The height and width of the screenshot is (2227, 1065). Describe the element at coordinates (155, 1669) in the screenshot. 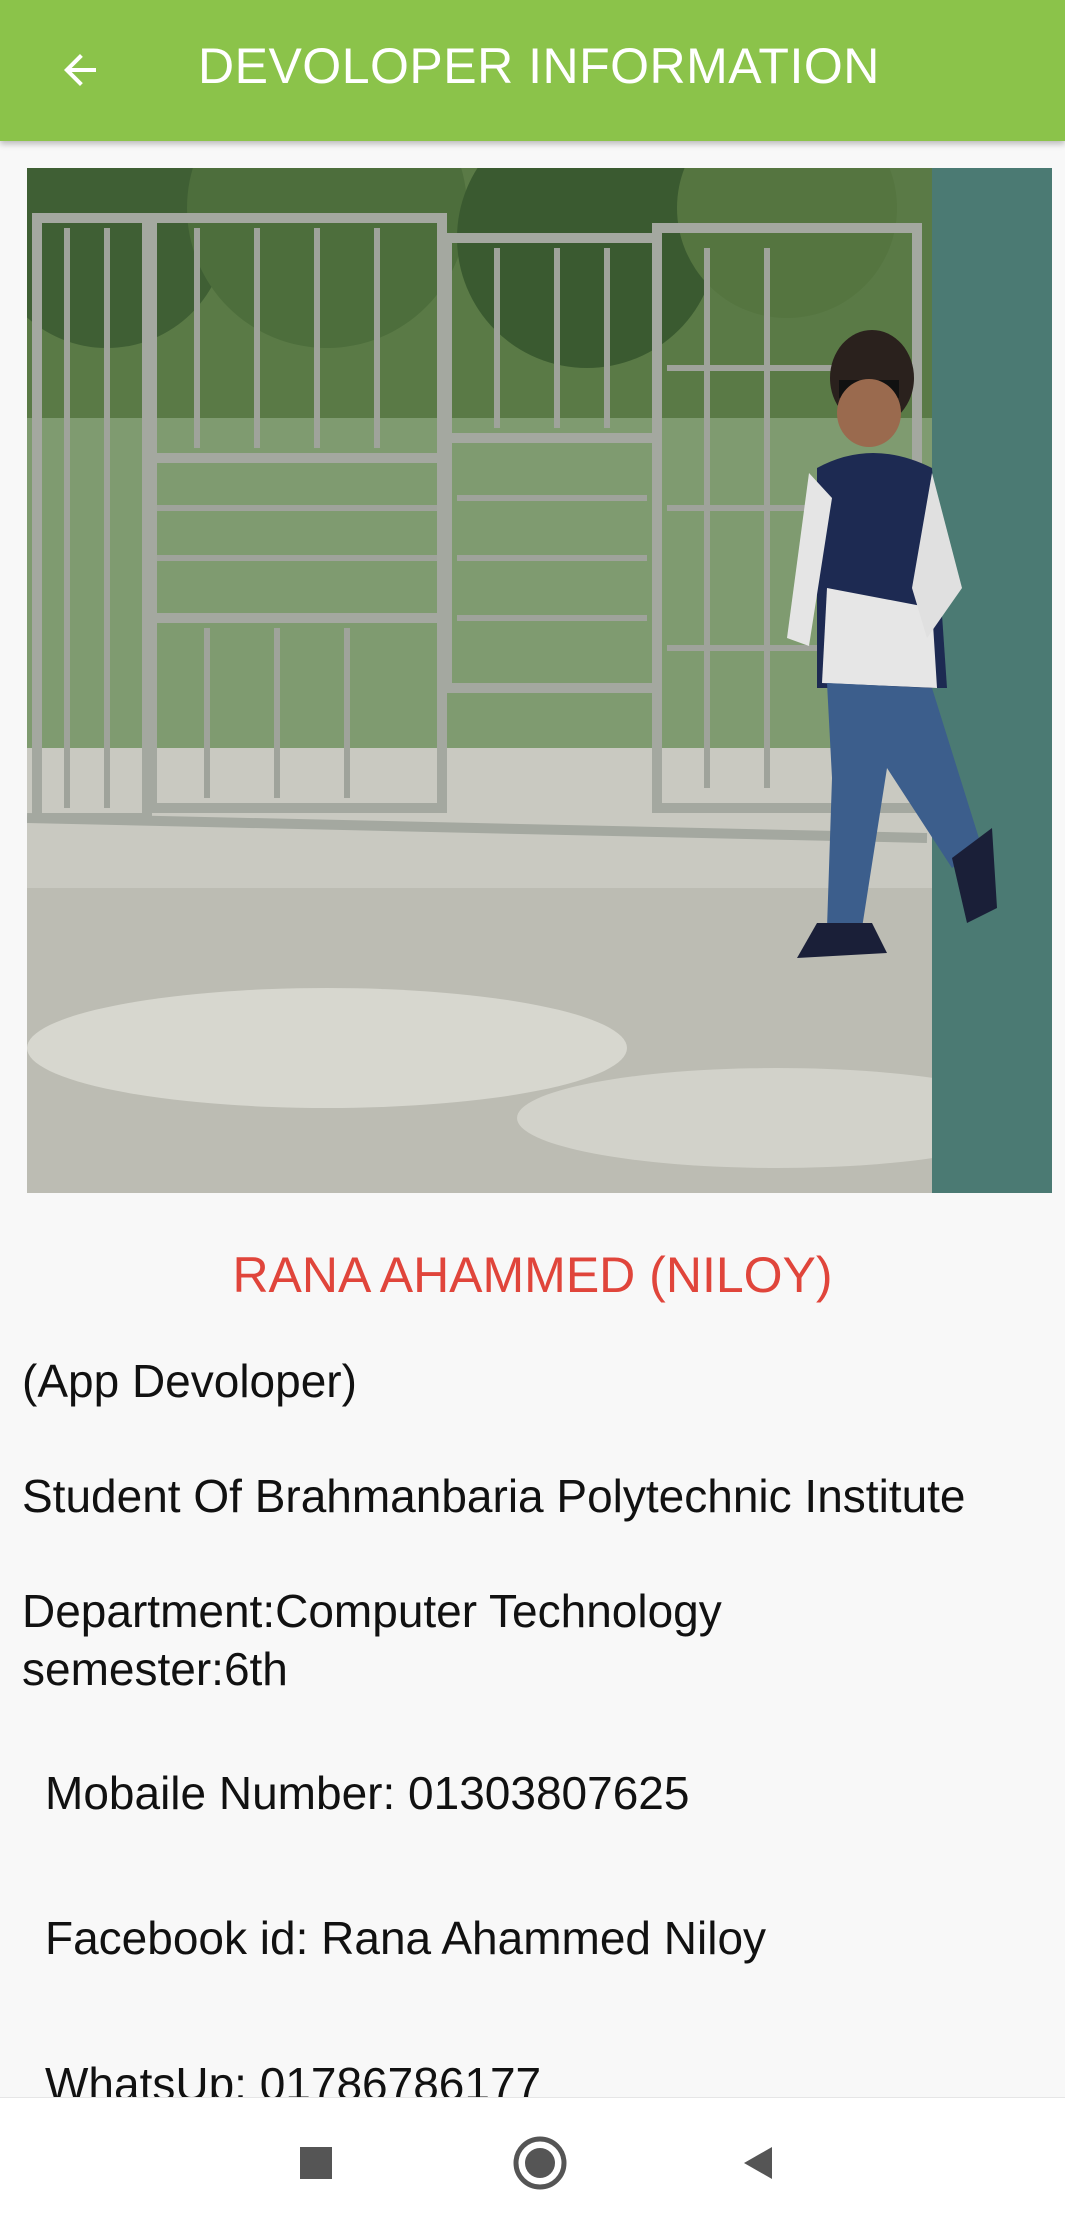

I see `developer-semester: semester:6th` at that location.